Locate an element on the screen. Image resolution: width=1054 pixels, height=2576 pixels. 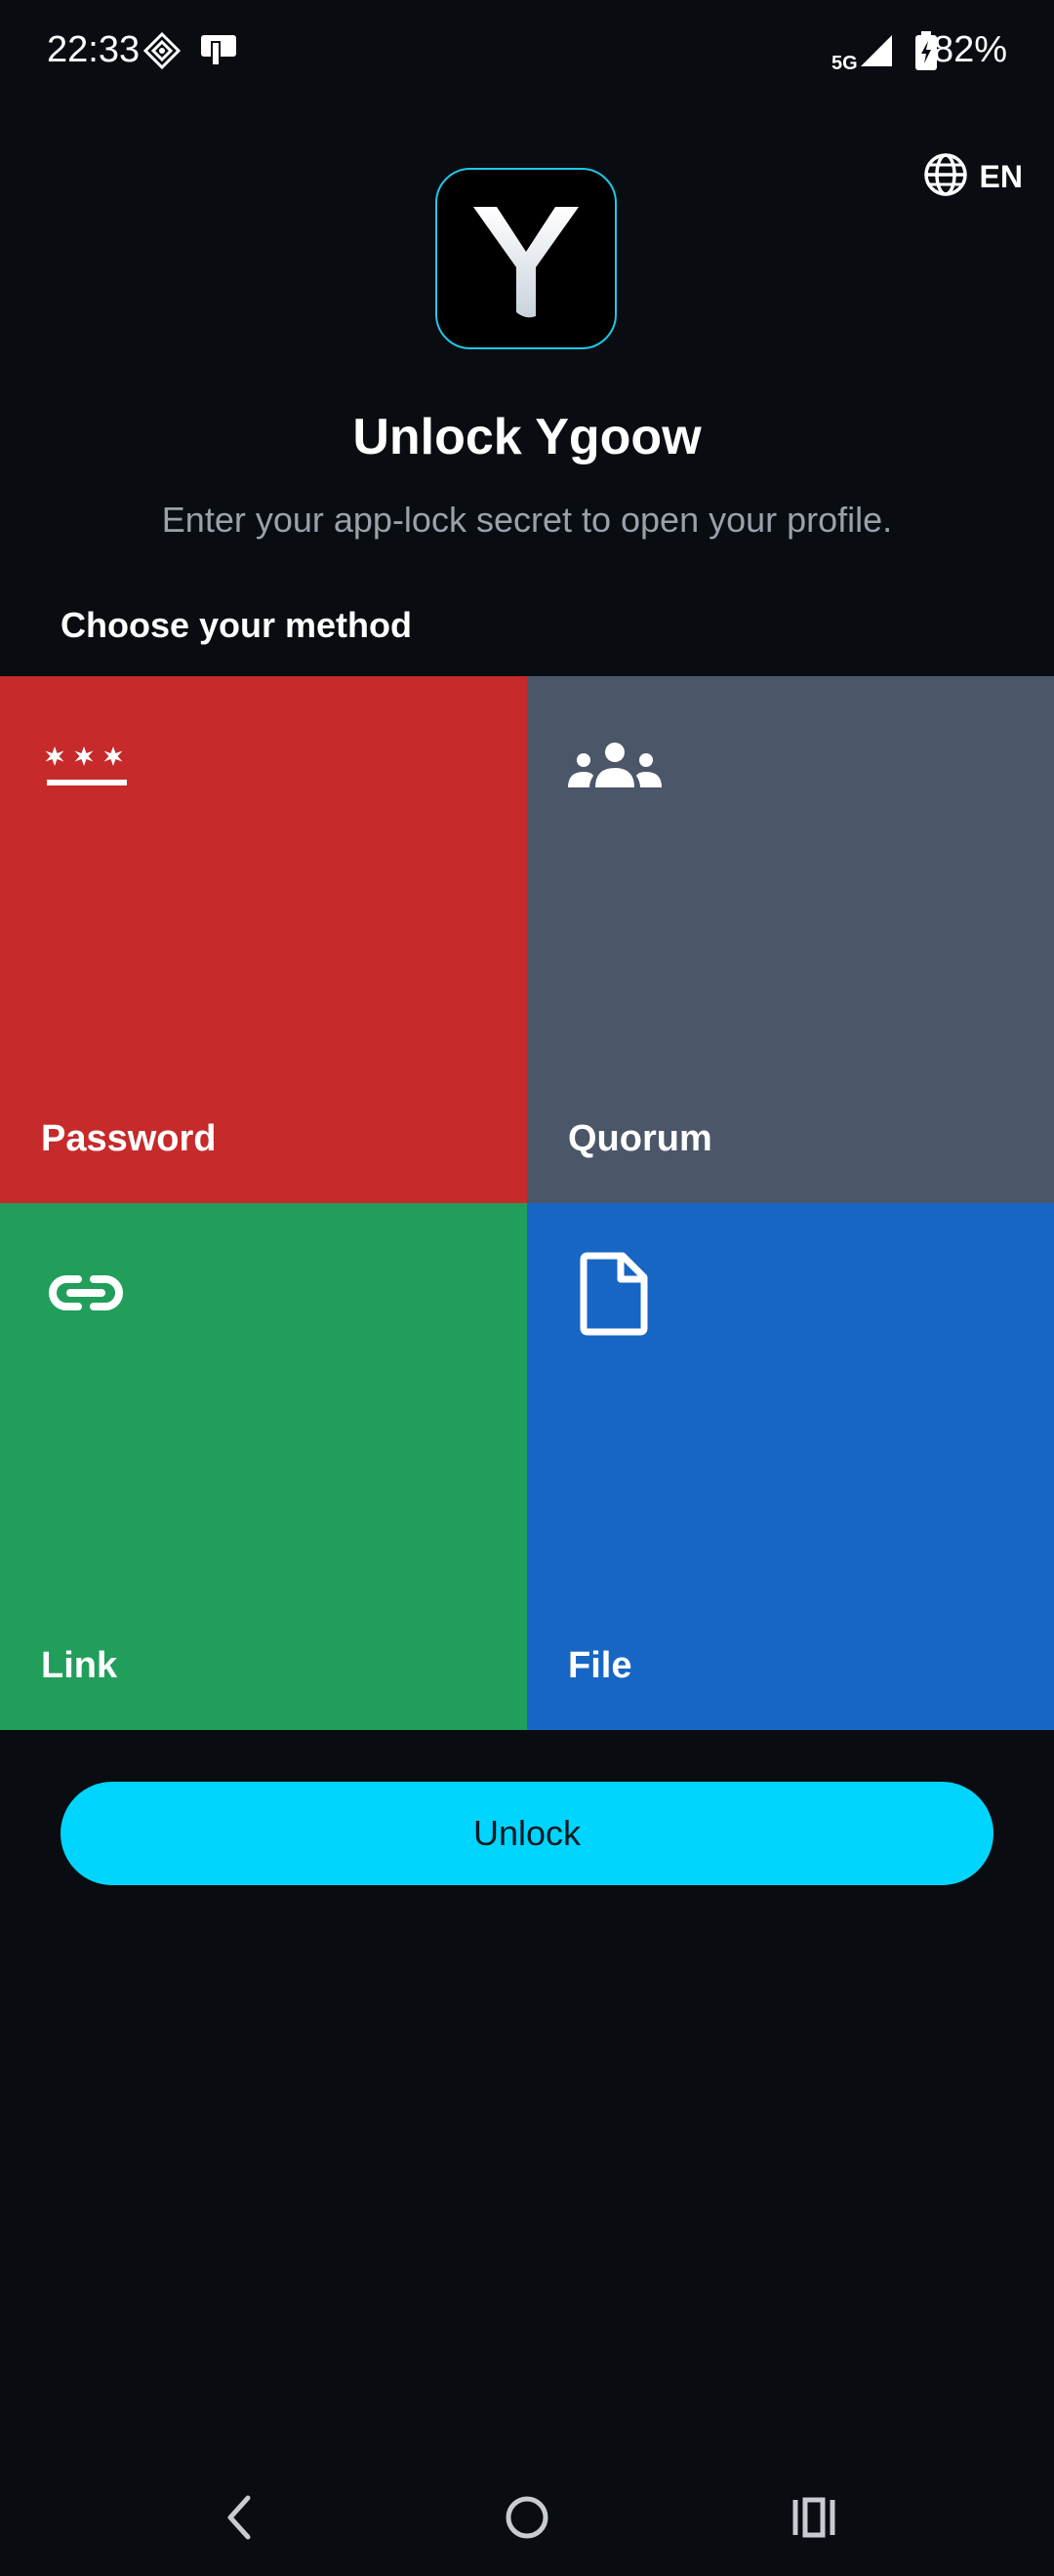
globe-icon is located at coordinates (946, 177).